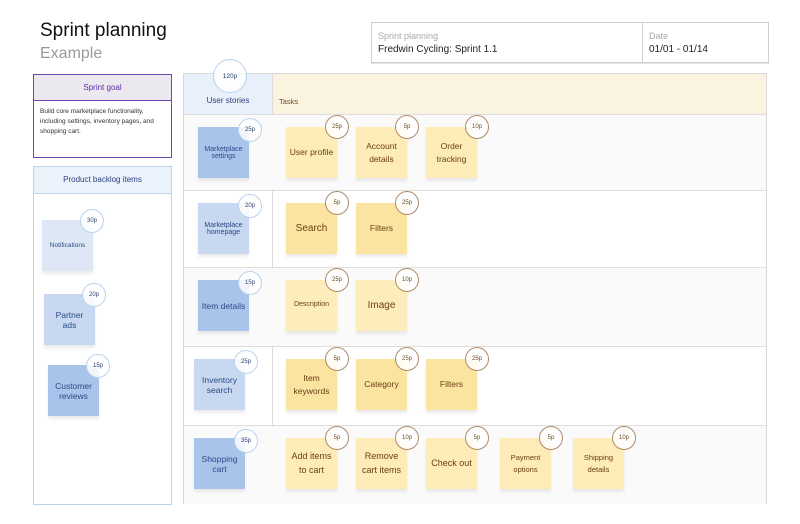 The image size is (800, 524). What do you see at coordinates (311, 384) in the screenshot?
I see `task-label: Item keywords` at bounding box center [311, 384].